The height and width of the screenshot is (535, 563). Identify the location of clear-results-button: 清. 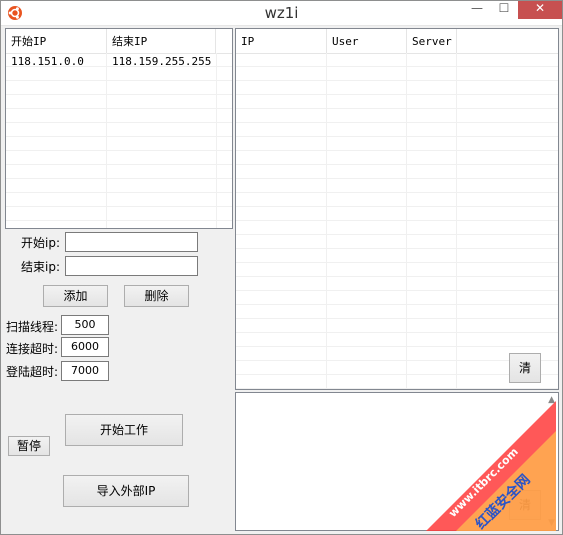
(525, 368).